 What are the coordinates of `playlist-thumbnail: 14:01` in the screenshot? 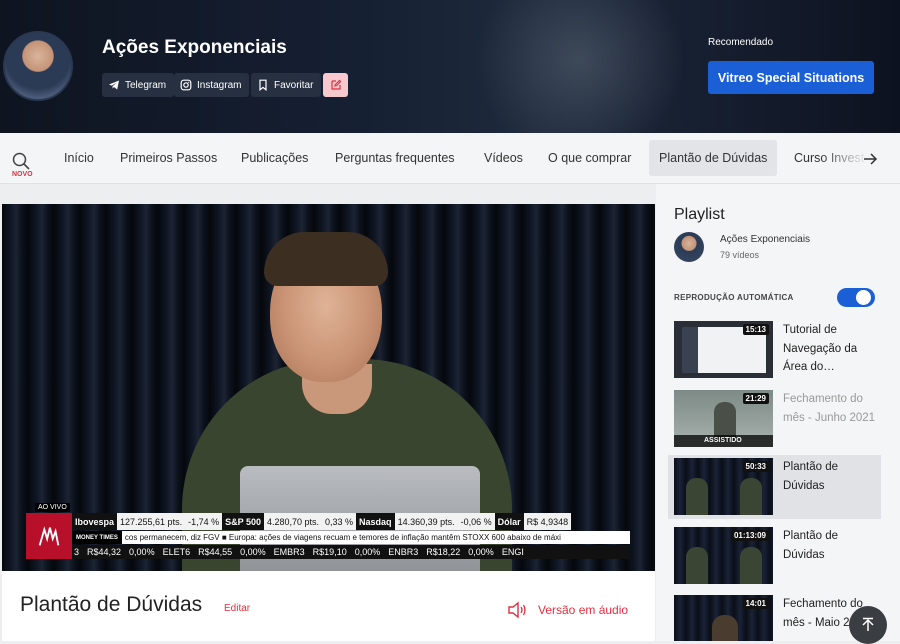 It's located at (723, 618).